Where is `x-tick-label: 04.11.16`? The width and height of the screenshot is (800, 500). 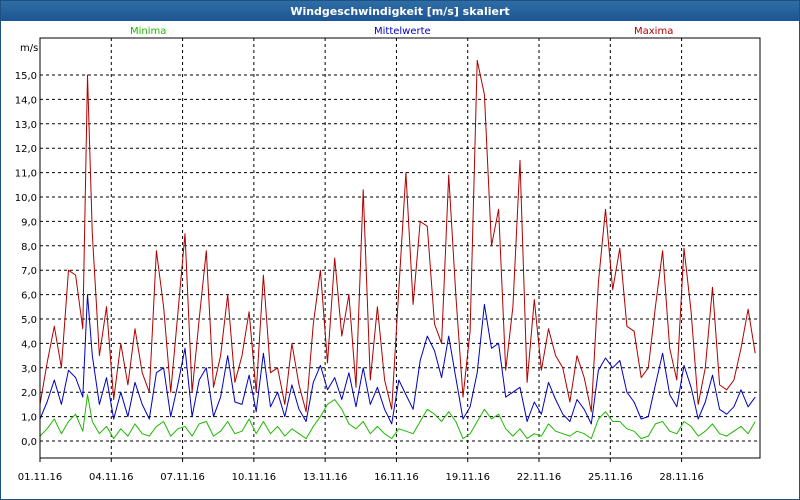 x-tick-label: 04.11.16 is located at coordinates (111, 477).